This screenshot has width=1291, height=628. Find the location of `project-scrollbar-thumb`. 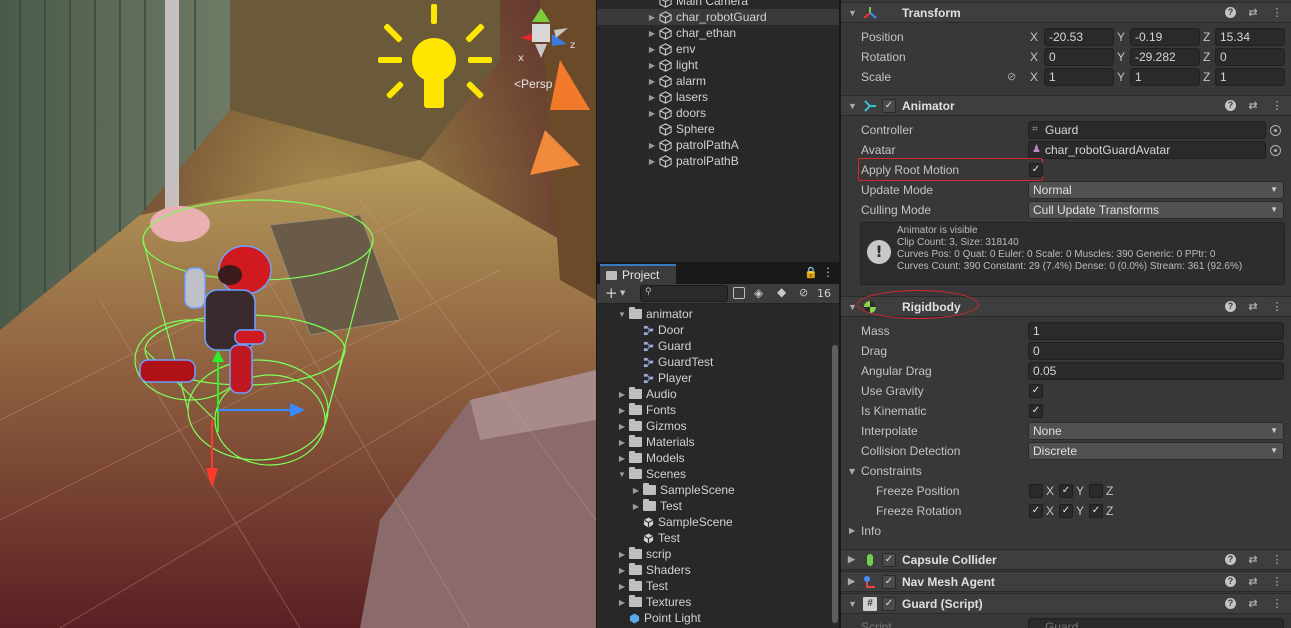

project-scrollbar-thumb is located at coordinates (835, 484).